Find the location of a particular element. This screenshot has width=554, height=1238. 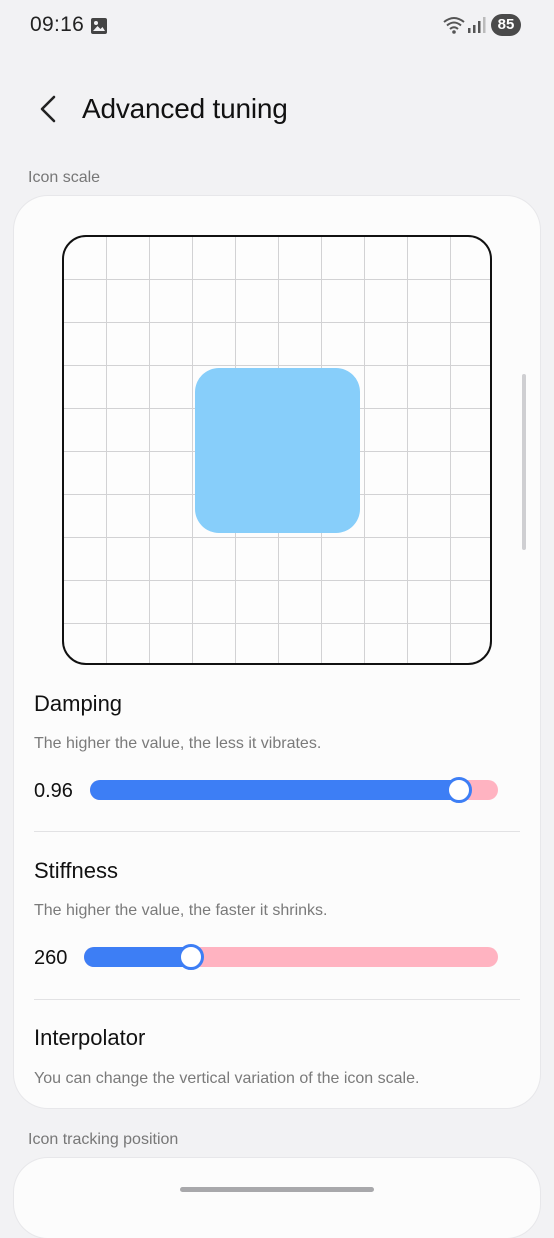

stiffness-title: Stiffness is located at coordinates (76, 870).